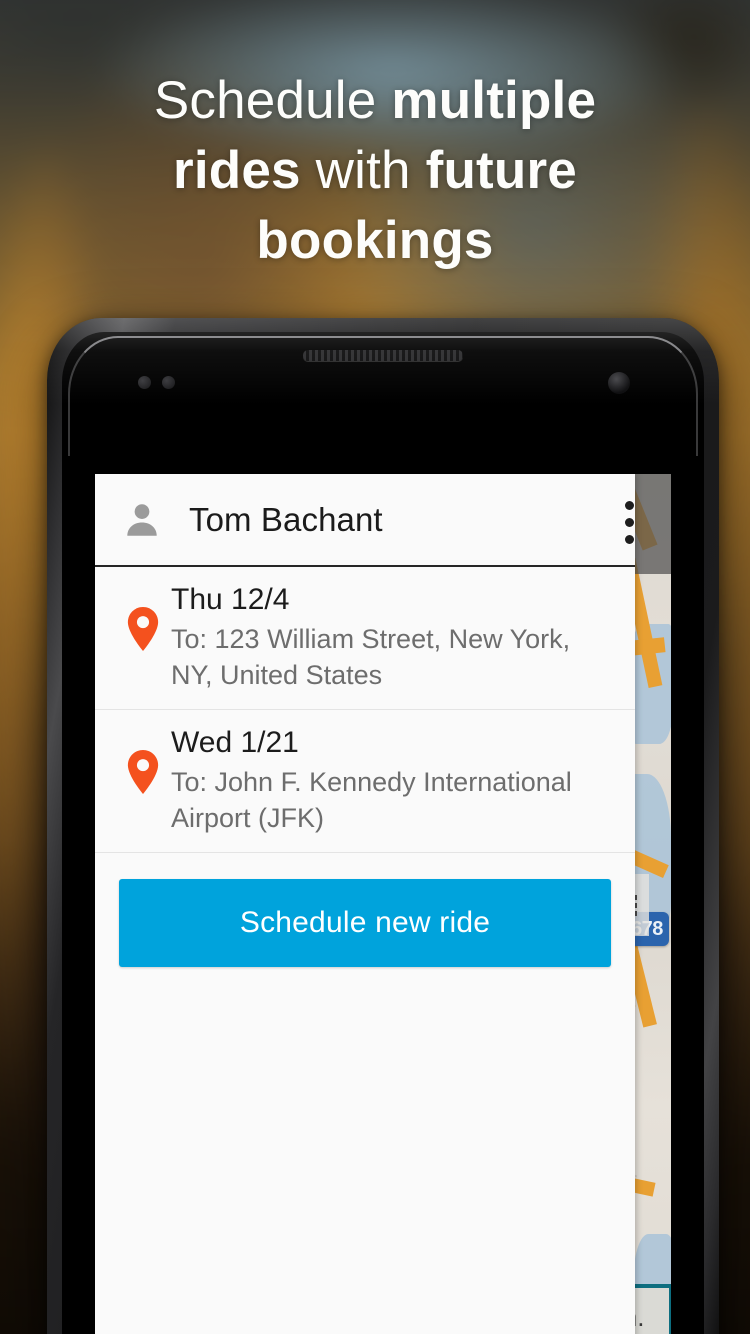 Image resolution: width=750 pixels, height=1334 pixels. What do you see at coordinates (168, 382) in the screenshot?
I see `light-sensor` at bounding box center [168, 382].